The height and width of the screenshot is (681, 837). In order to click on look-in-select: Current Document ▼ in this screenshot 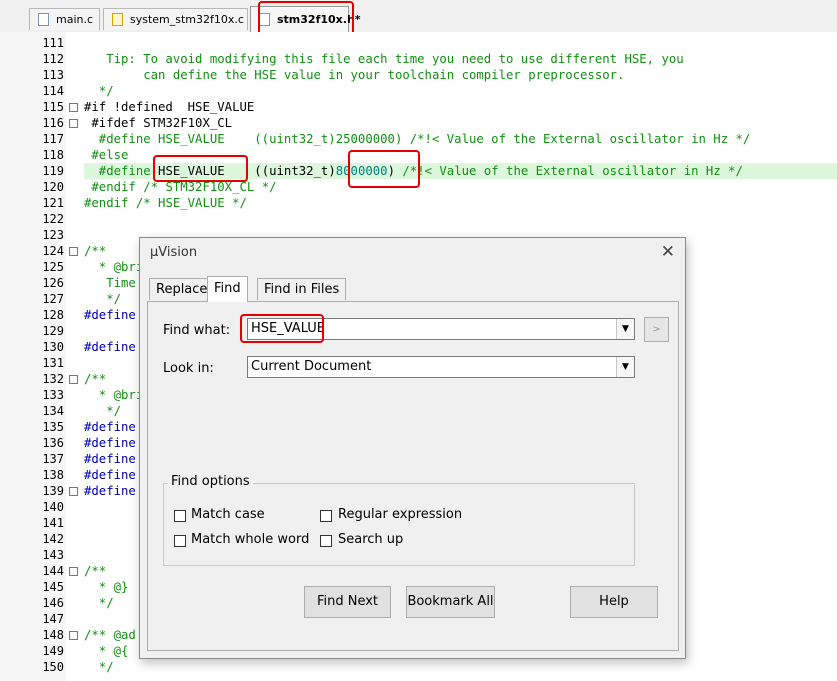, I will do `click(441, 367)`.